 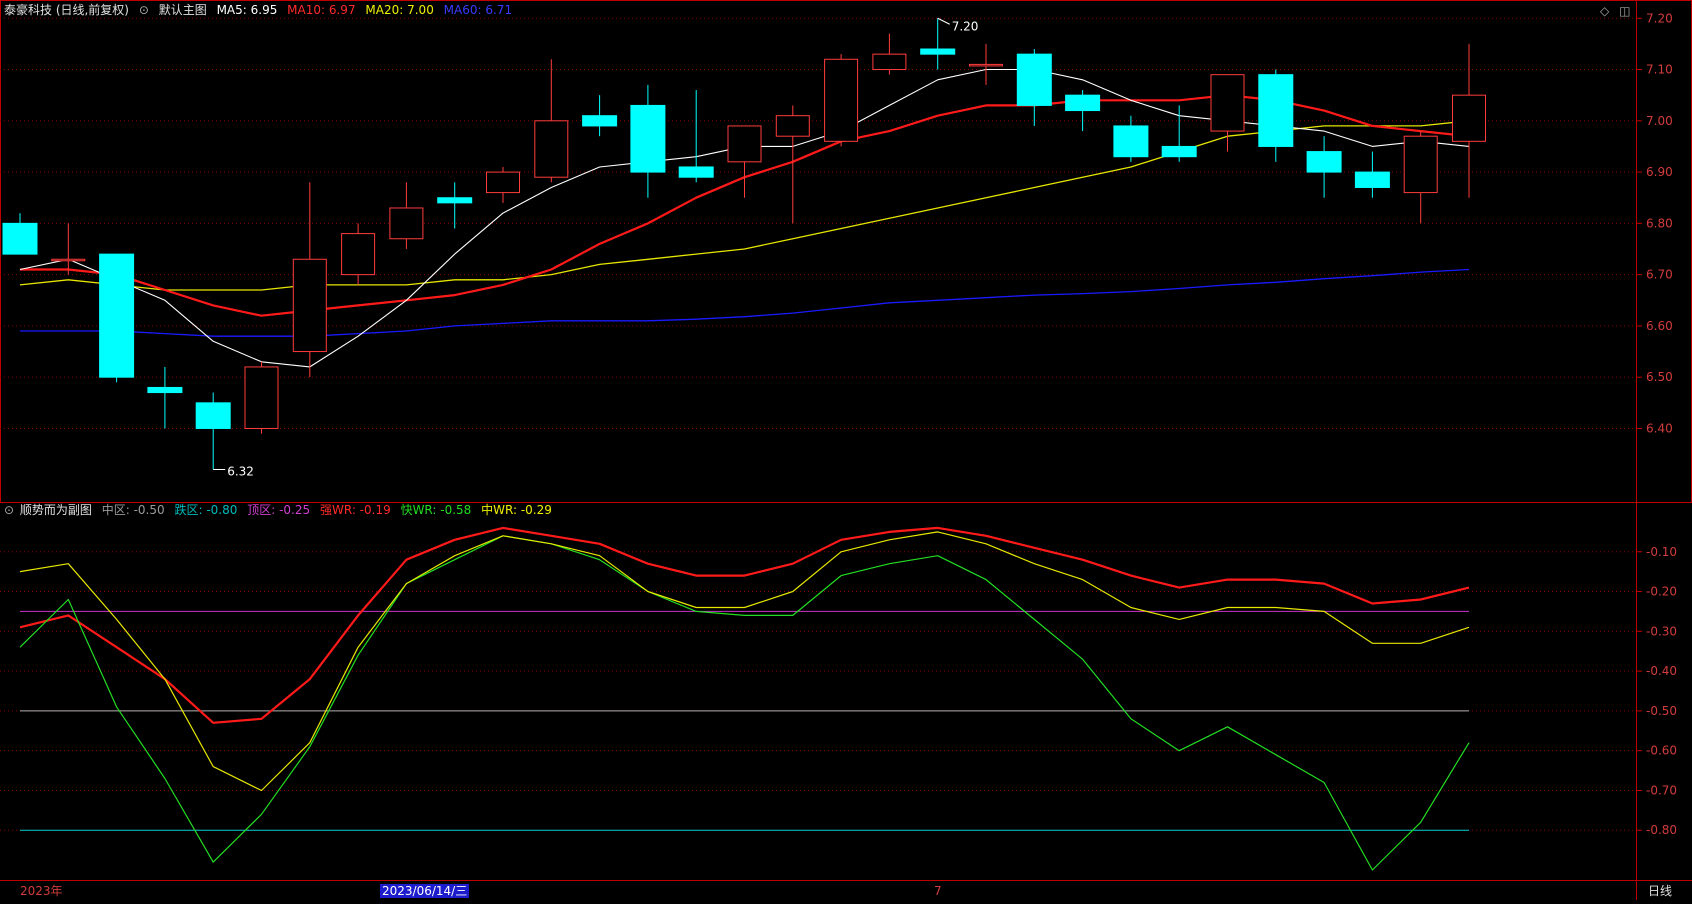 I want to click on main-y-tick-label: 7.10, so click(x=1659, y=70).